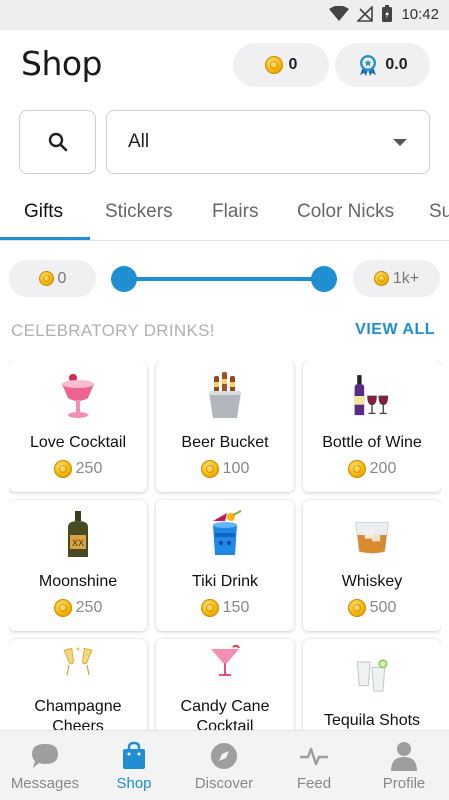  What do you see at coordinates (236, 468) in the screenshot?
I see `gift-price-value: 100` at bounding box center [236, 468].